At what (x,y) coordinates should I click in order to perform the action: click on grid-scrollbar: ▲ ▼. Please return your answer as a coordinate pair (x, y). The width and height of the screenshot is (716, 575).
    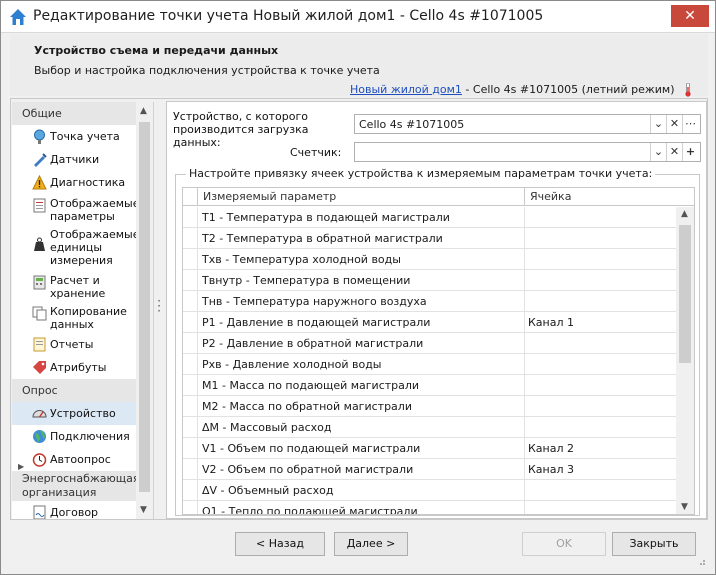
    Looking at the image, I should click on (685, 360).